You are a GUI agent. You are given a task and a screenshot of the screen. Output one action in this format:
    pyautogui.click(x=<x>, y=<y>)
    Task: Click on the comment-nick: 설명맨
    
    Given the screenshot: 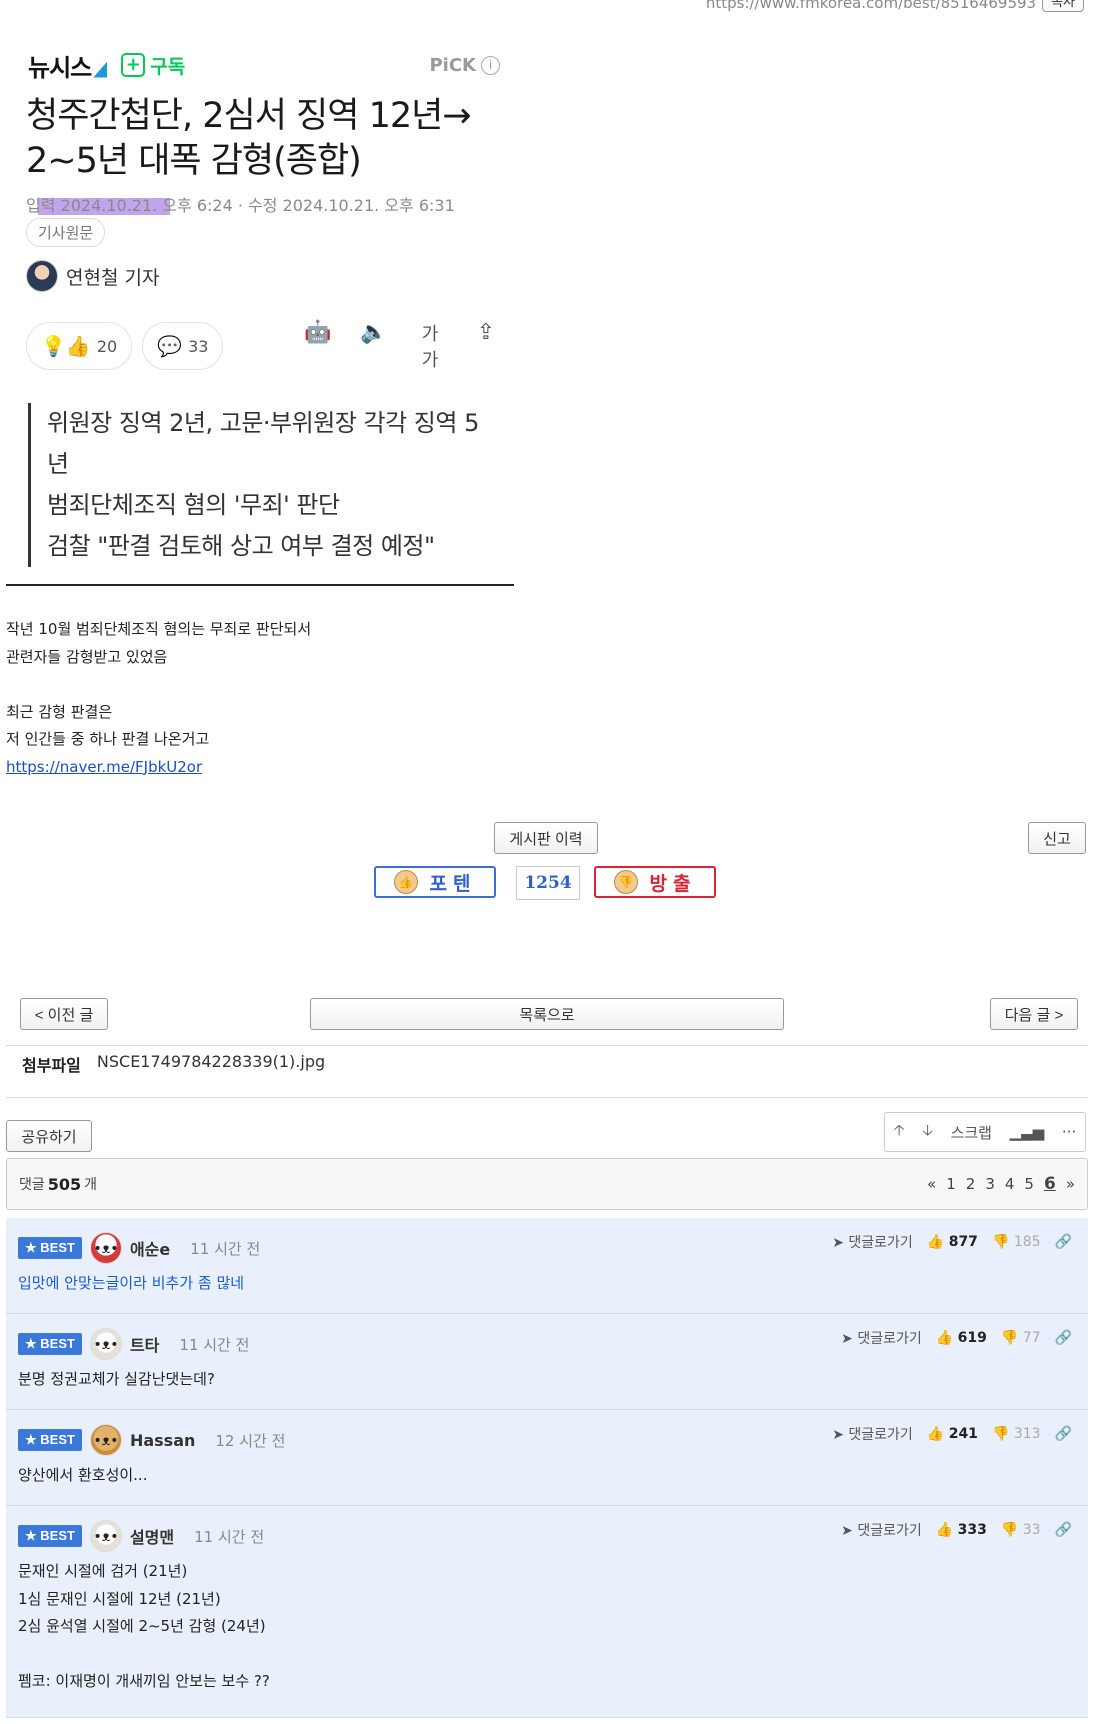 What is the action you would take?
    pyautogui.click(x=152, y=1536)
    